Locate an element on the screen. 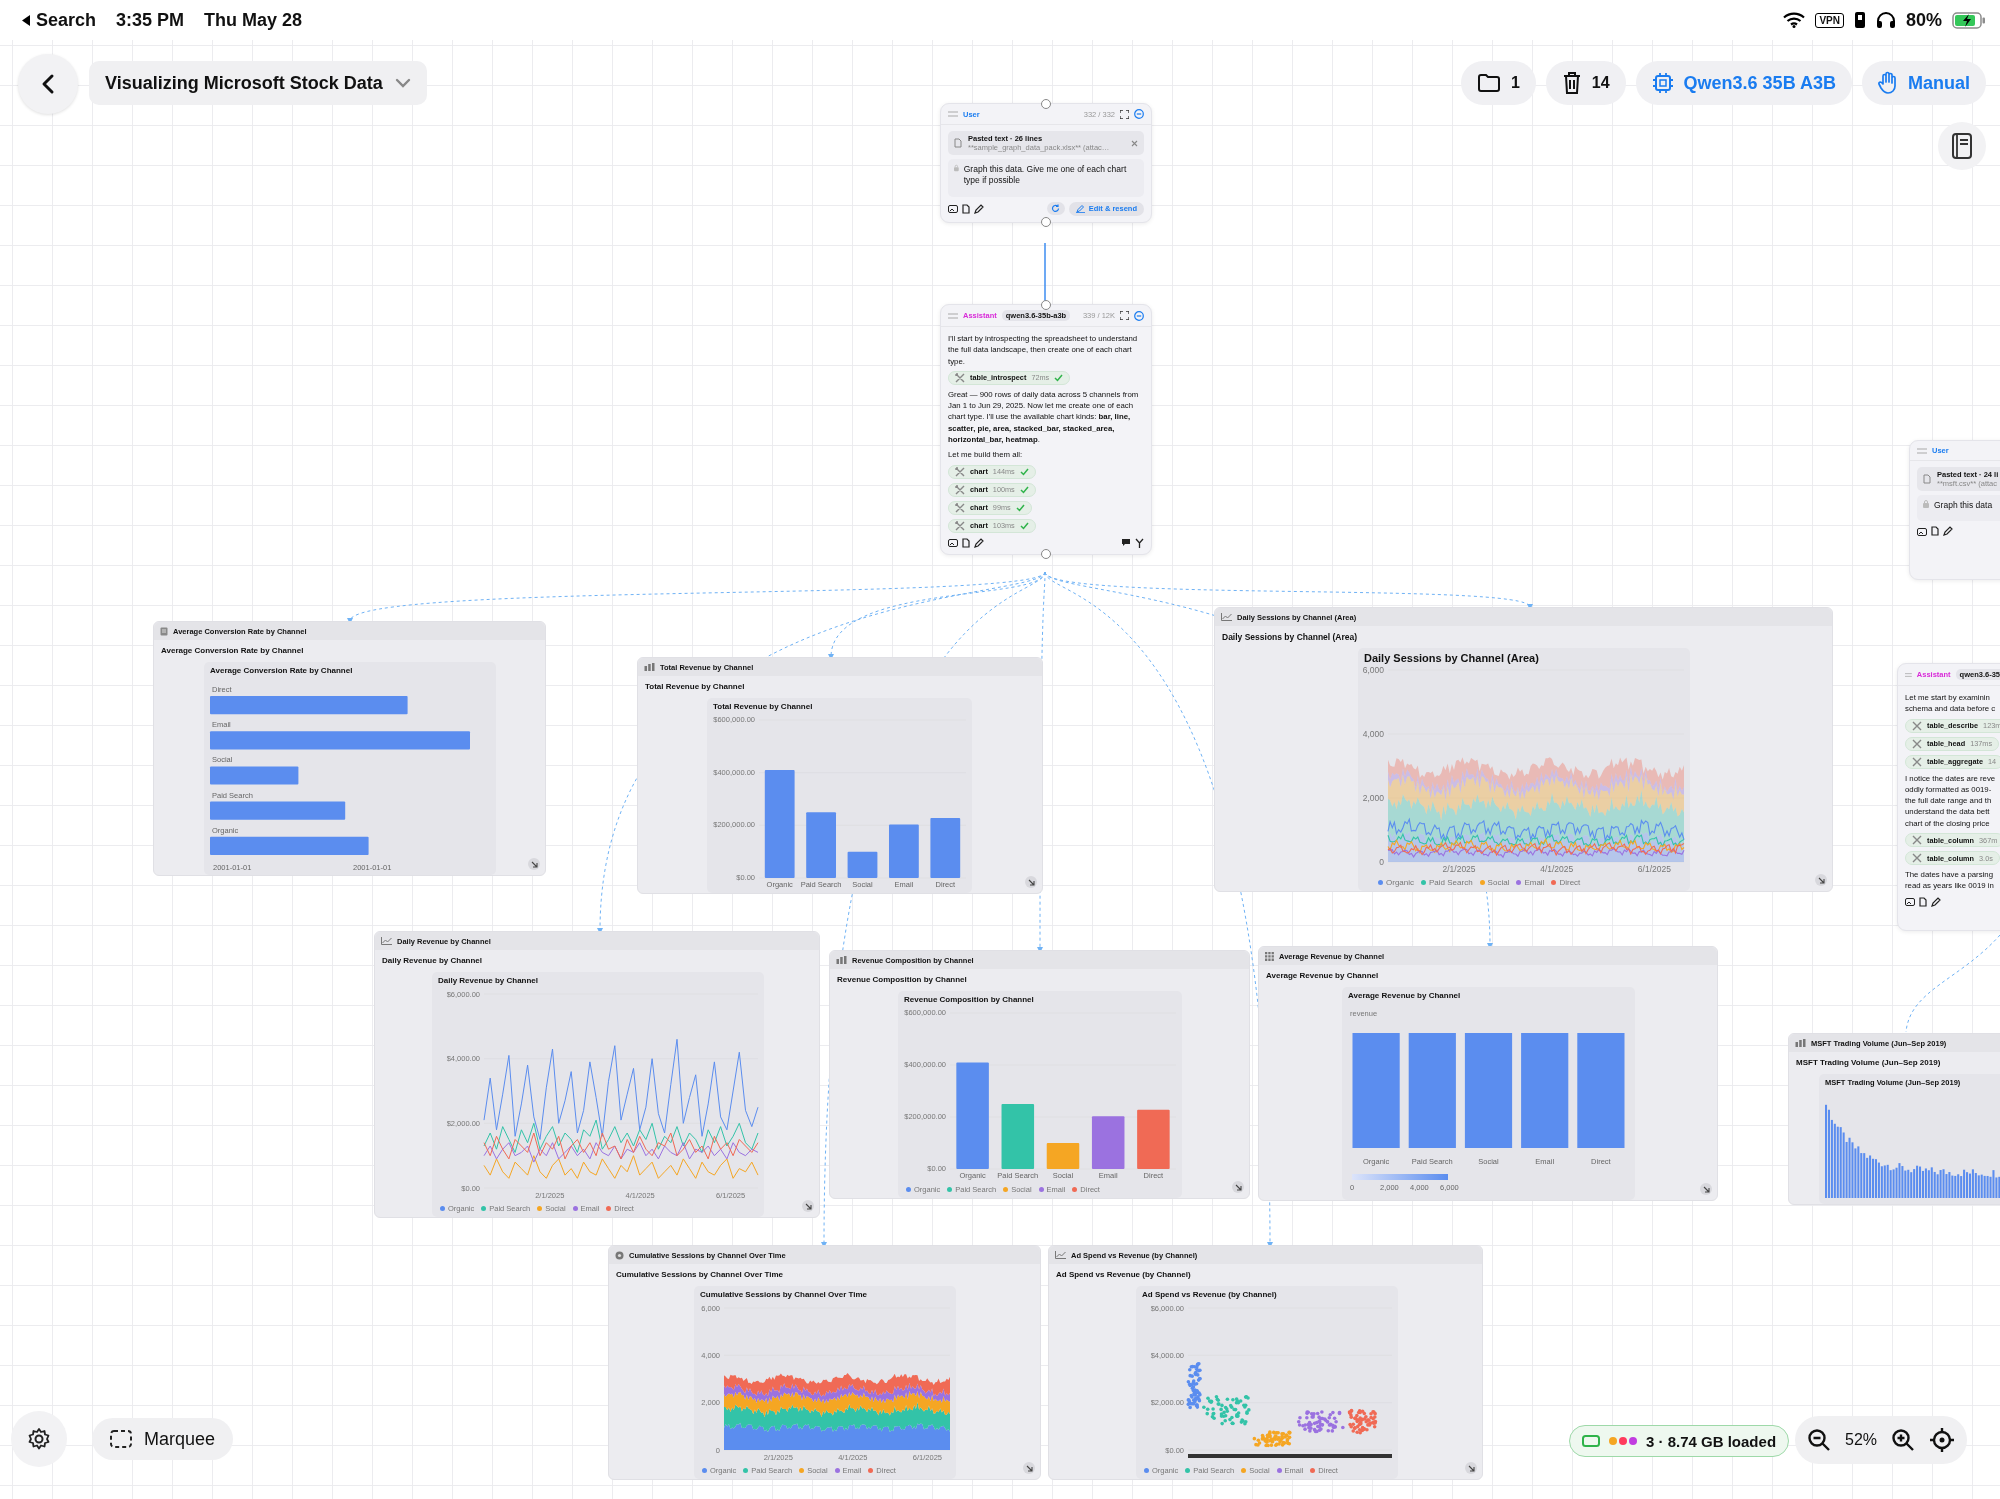  back-button is located at coordinates (48, 84).